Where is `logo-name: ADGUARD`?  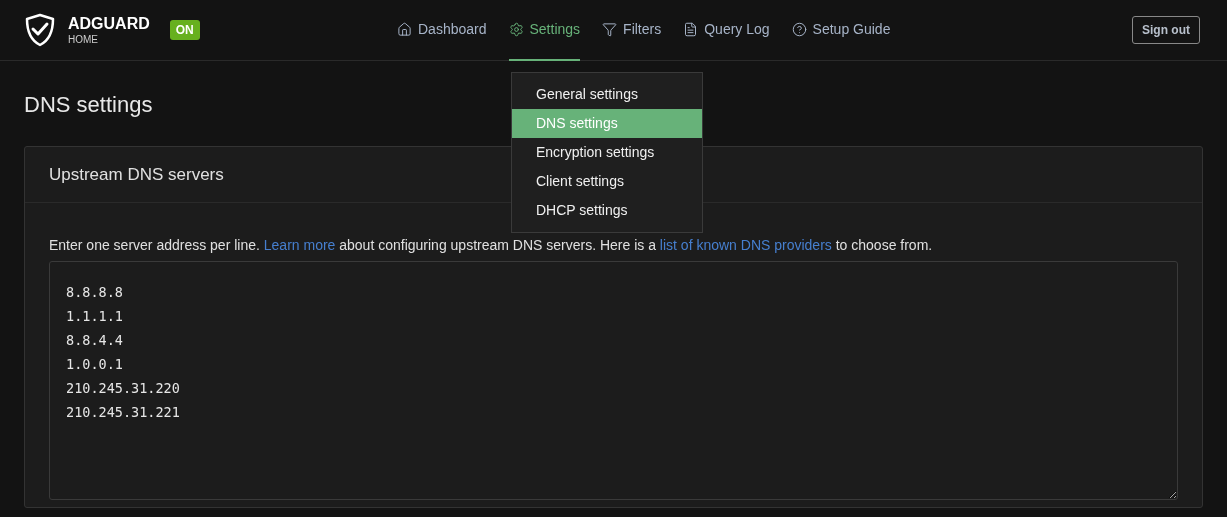
logo-name: ADGUARD is located at coordinates (109, 23).